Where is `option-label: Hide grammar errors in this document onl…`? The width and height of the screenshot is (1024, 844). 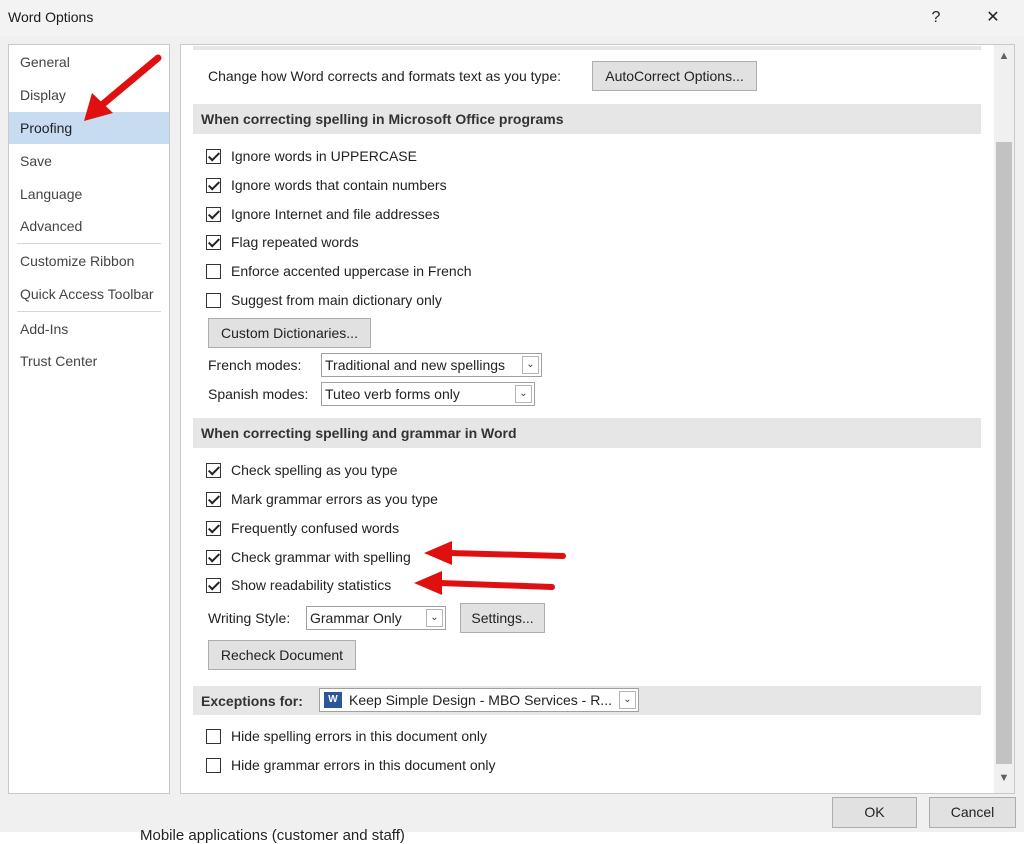
option-label: Hide grammar errors in this document onl… is located at coordinates (363, 765).